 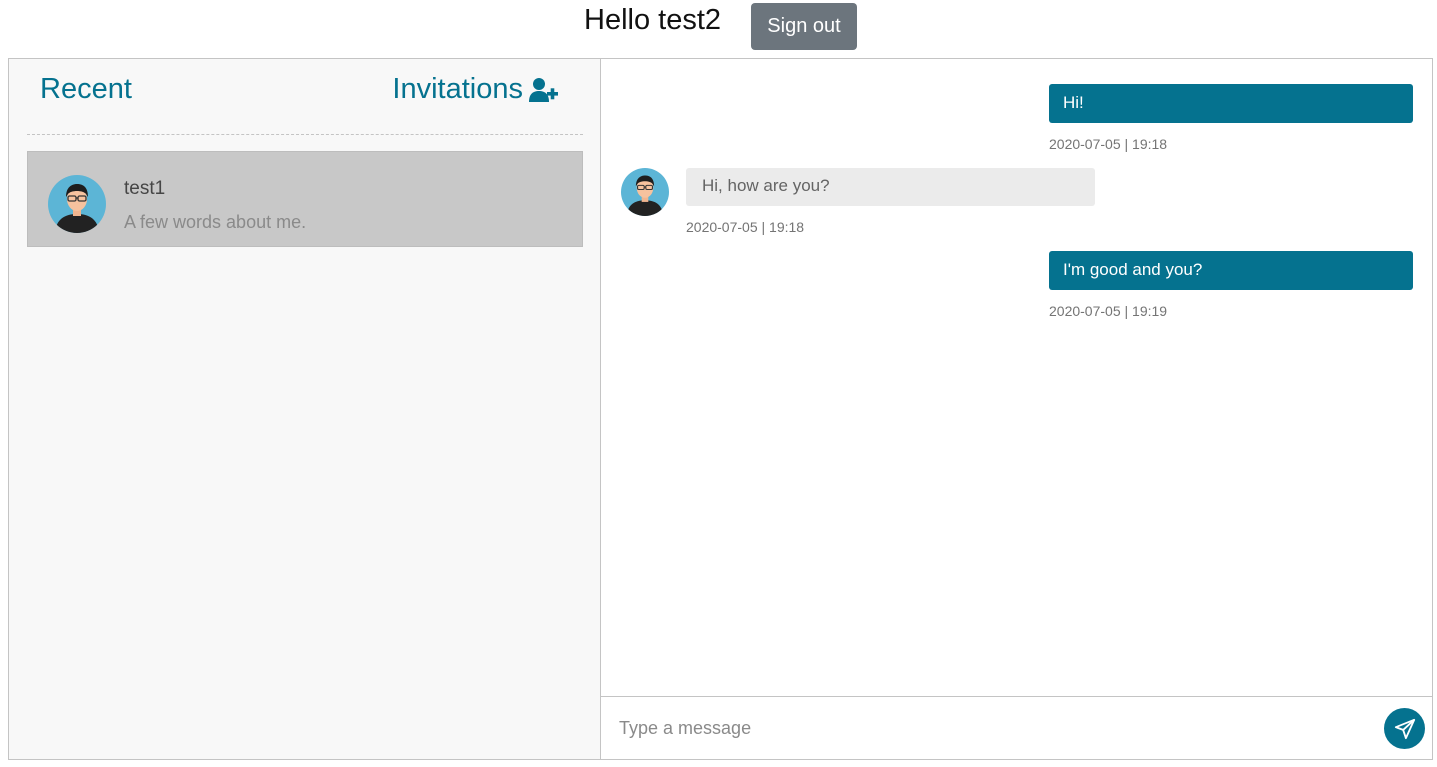 What do you see at coordinates (145, 188) in the screenshot?
I see `chat-contact-name: test1` at bounding box center [145, 188].